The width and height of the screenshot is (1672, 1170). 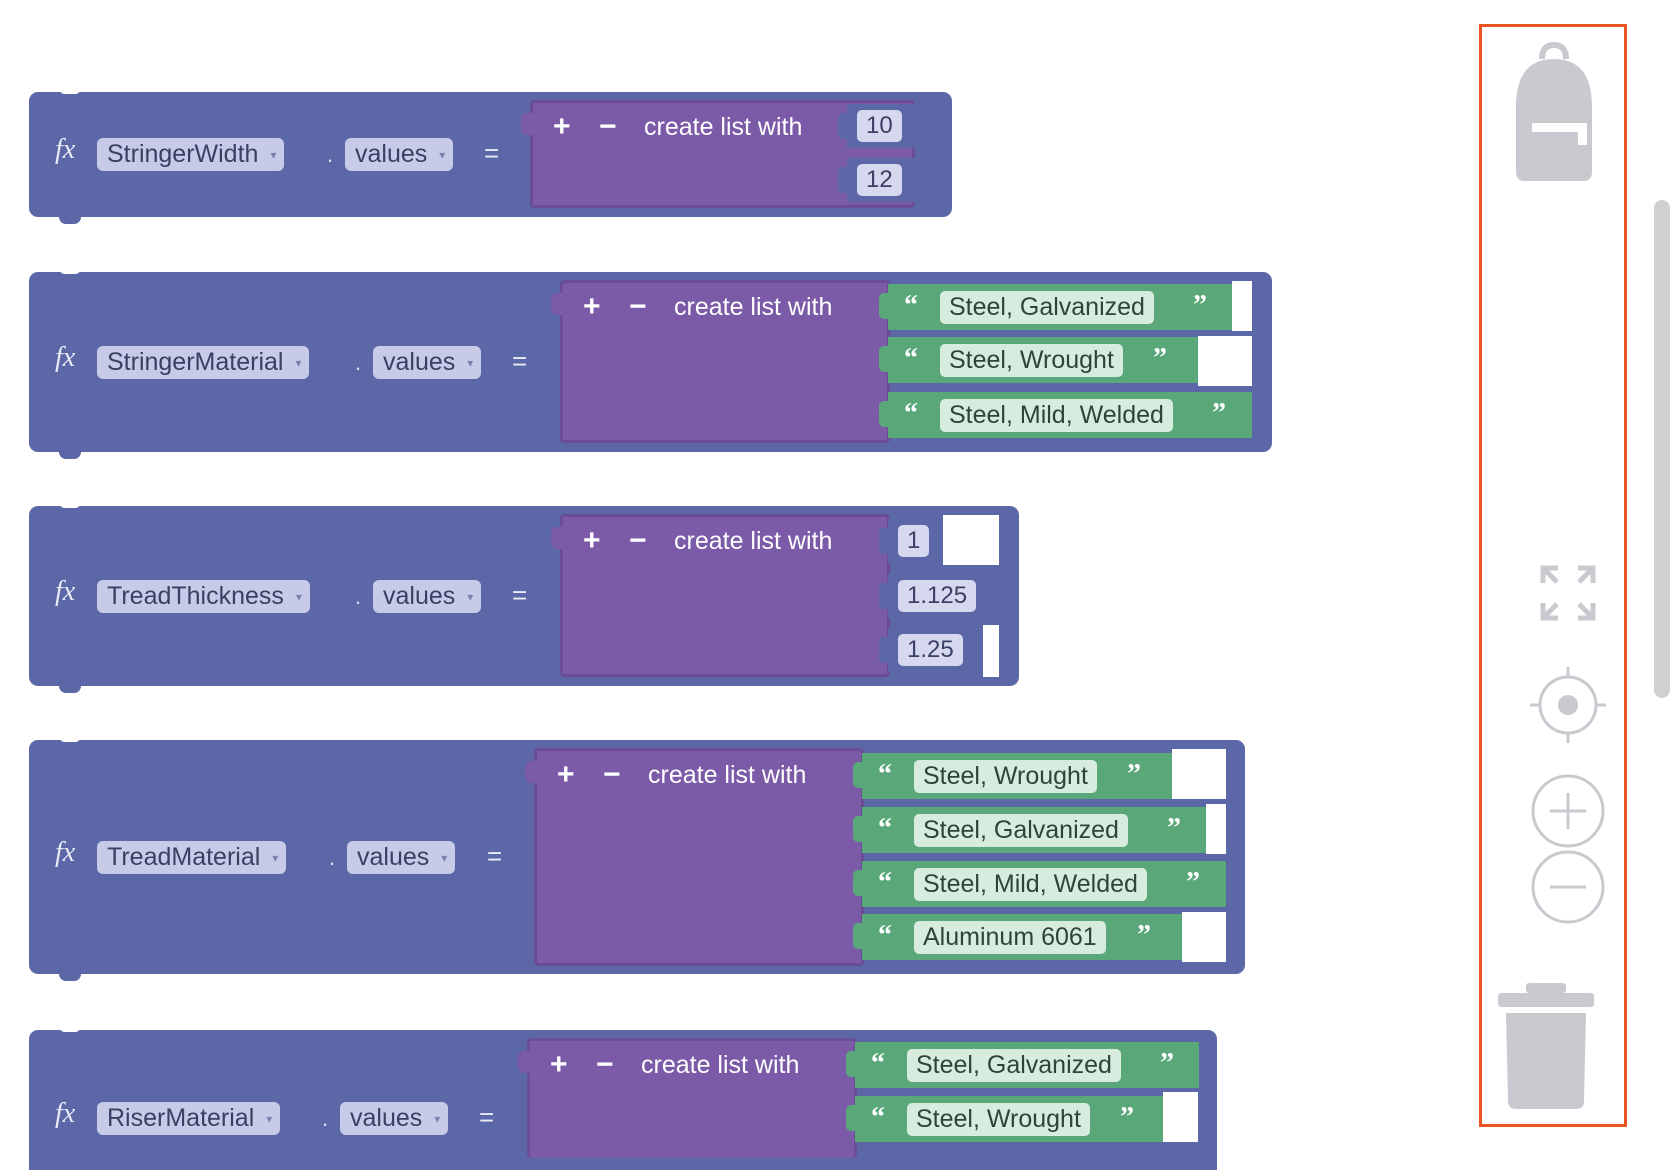 I want to click on number-block: 1.25, so click(x=931, y=650).